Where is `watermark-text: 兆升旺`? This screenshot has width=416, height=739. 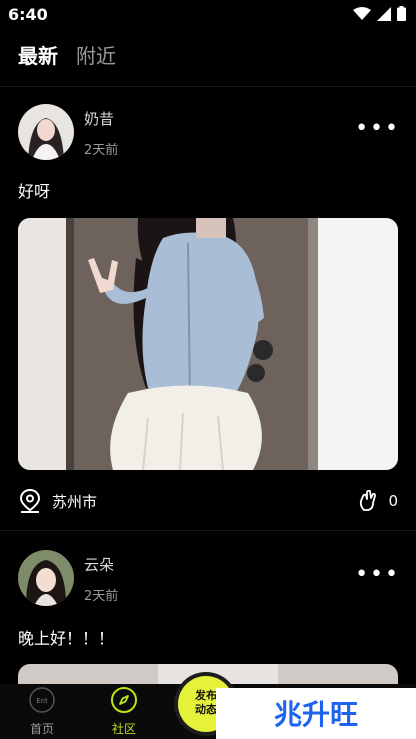
watermark-text: 兆升旺 is located at coordinates (316, 714).